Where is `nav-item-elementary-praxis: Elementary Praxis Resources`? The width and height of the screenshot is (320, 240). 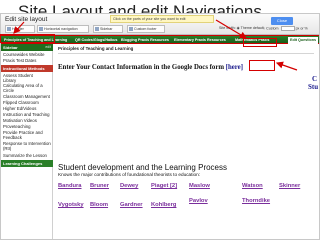 nav-item-elementary-praxis: Elementary Praxis Resources is located at coordinates (200, 40).